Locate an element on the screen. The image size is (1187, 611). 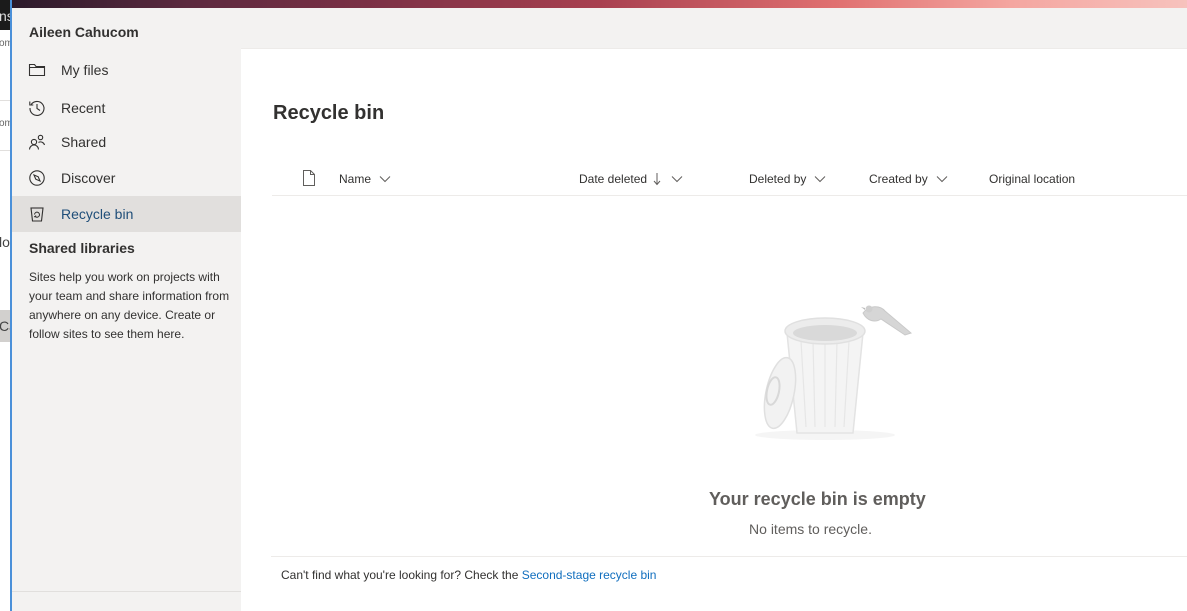
nav-item-recycle-bin: Recycle bin is located at coordinates (126, 214).